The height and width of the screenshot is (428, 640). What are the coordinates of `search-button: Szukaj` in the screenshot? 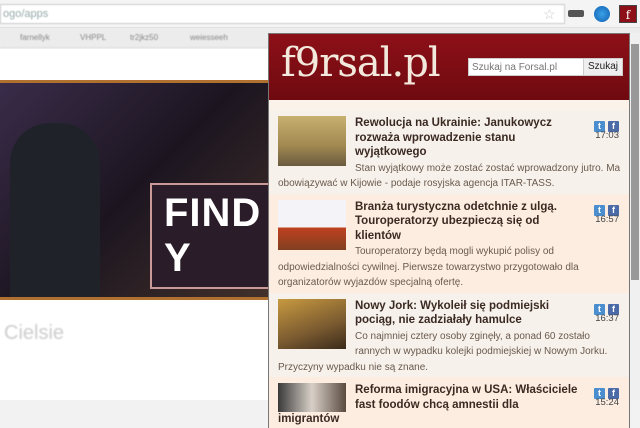 It's located at (603, 67).